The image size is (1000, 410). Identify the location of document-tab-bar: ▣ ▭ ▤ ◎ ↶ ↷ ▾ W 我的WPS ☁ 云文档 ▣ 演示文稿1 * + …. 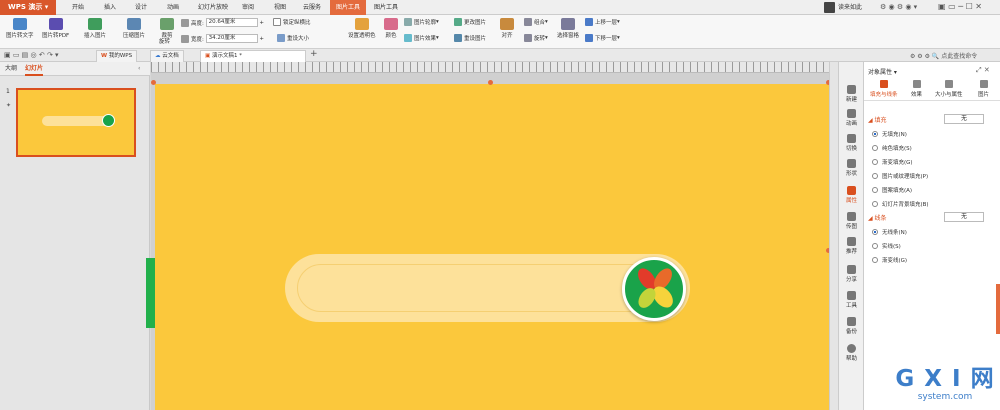
(500, 55).